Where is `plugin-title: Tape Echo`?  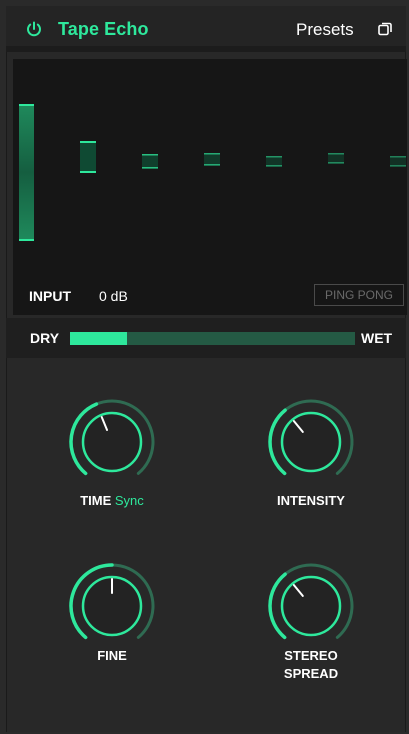 plugin-title: Tape Echo is located at coordinates (103, 29).